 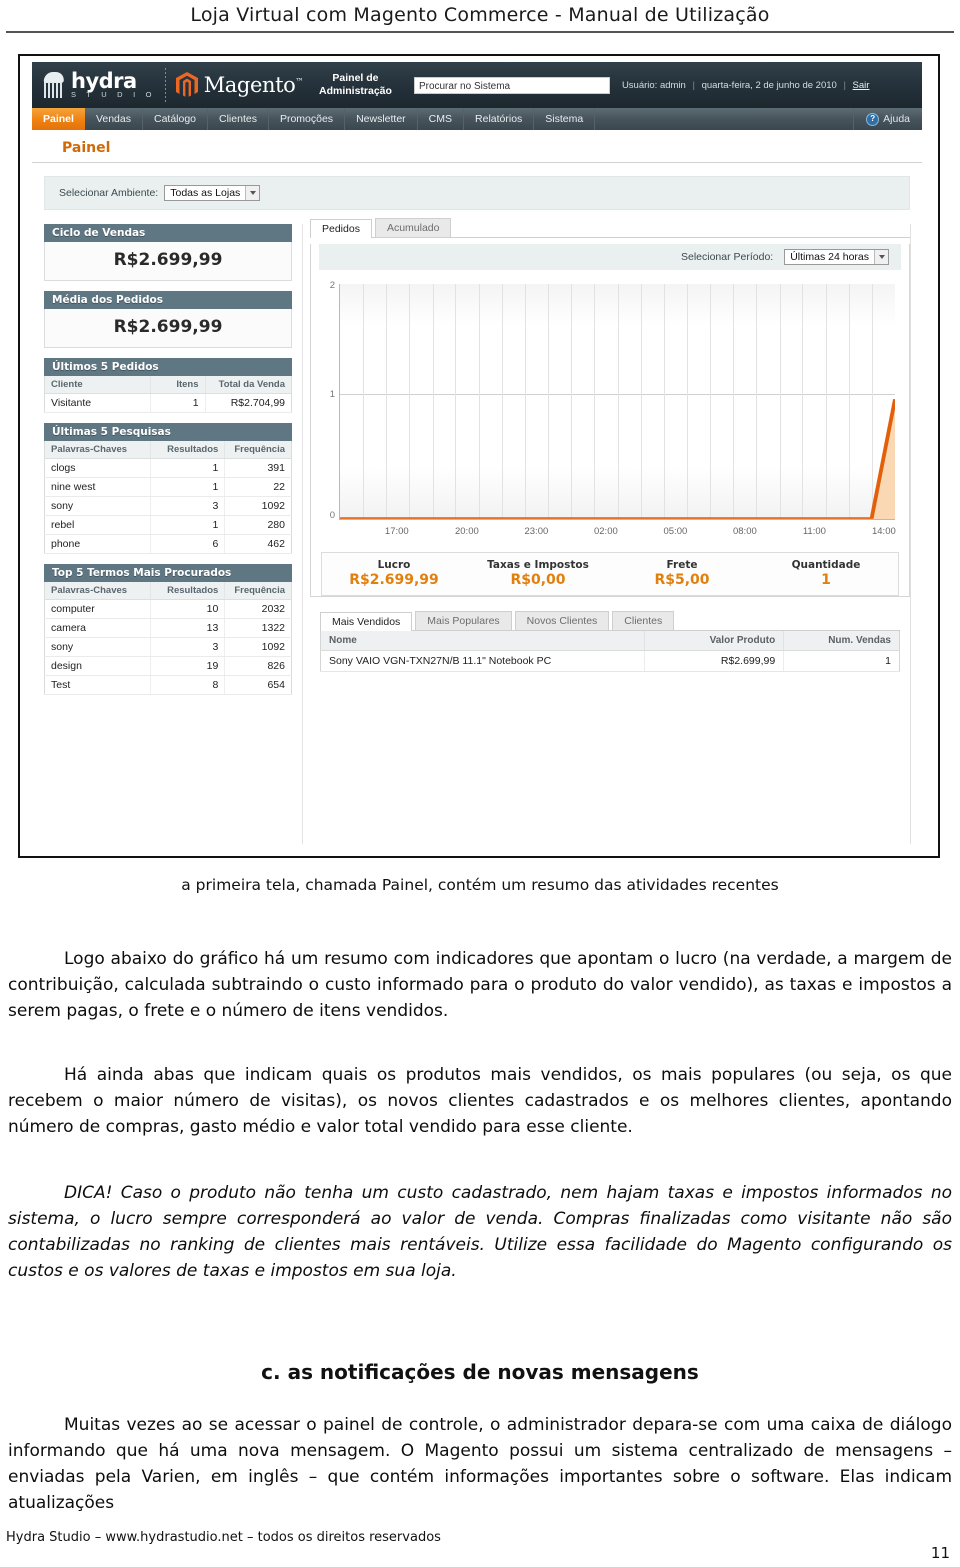 What do you see at coordinates (307, 119) in the screenshot?
I see `nav-item-promocoes: Promoções` at bounding box center [307, 119].